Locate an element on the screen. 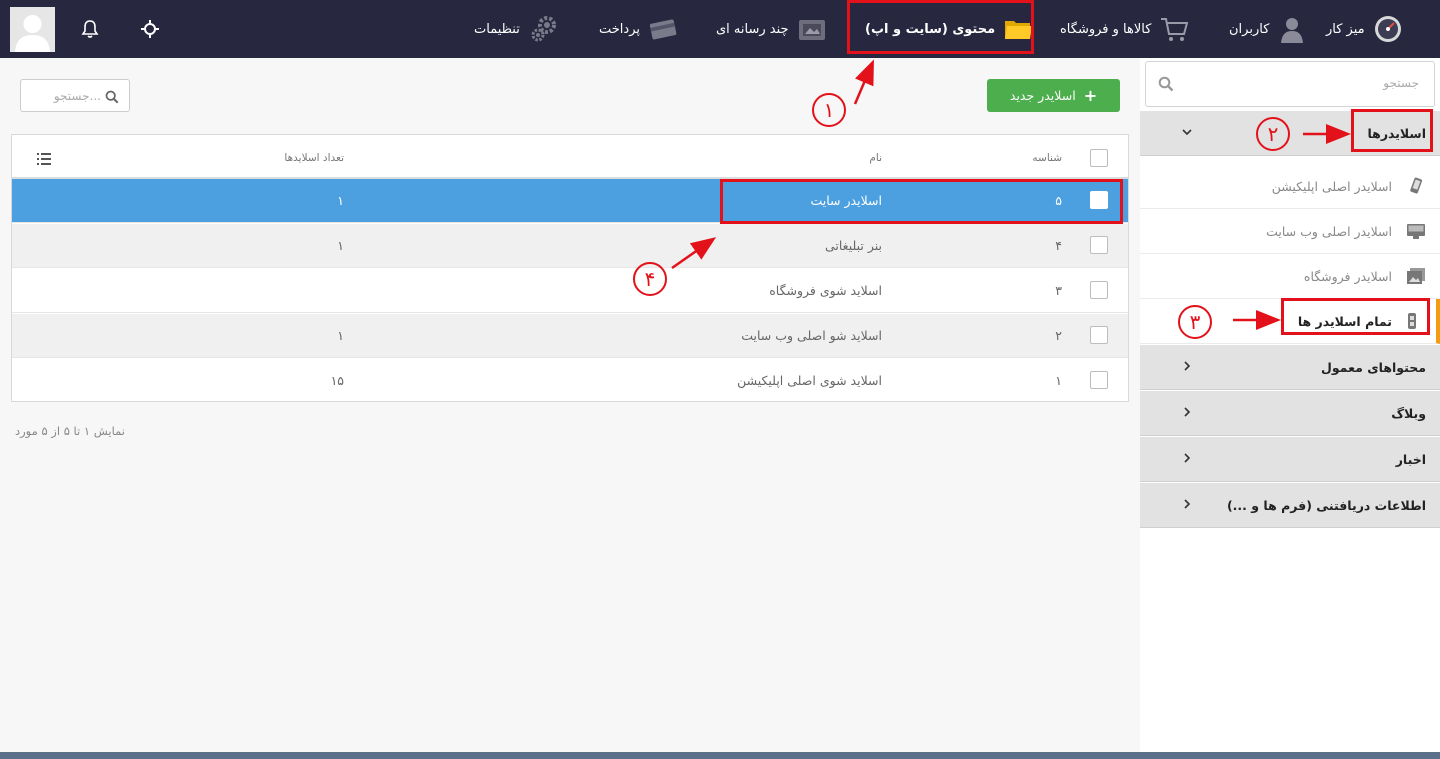 The width and height of the screenshot is (1440, 759). monitor-icon is located at coordinates (1416, 231).